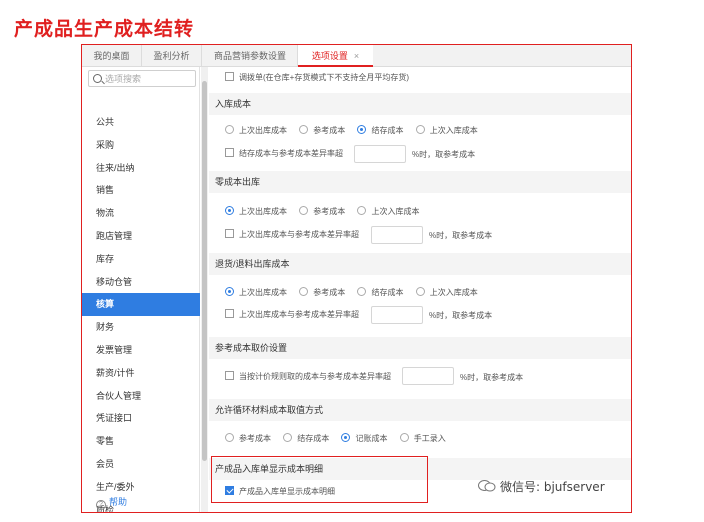 The image size is (704, 522). I want to click on section-return-cost: 退货/退料出库成本, so click(420, 264).